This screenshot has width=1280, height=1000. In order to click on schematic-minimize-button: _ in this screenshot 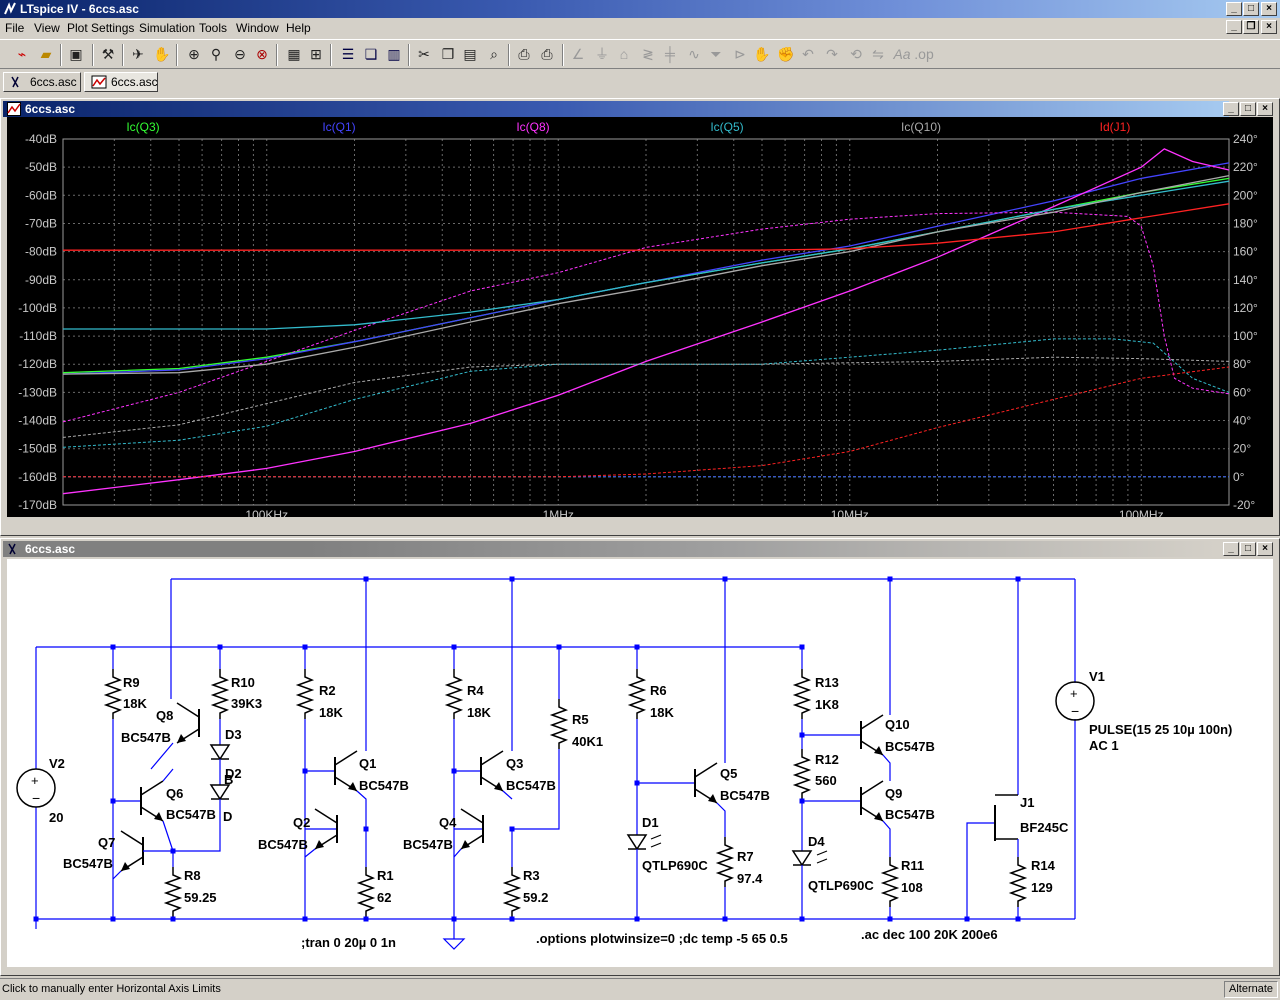, I will do `click(1231, 549)`.